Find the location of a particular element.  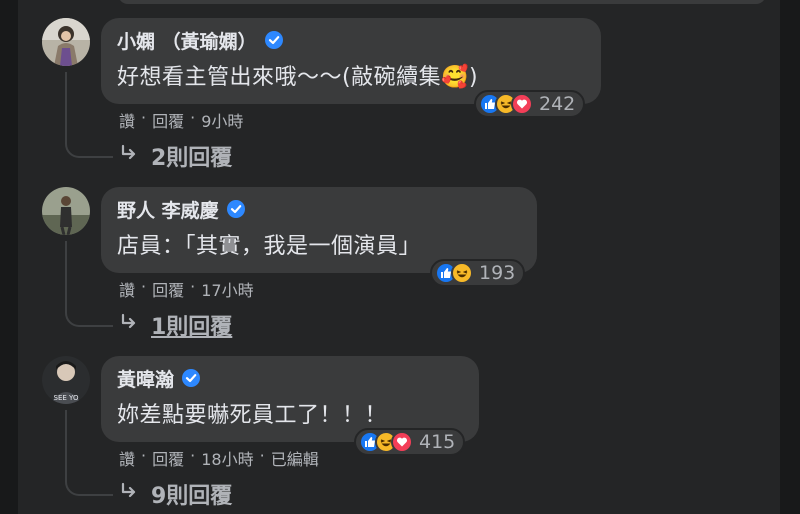

comment-text: 好想看主管出來哦～～(敲碗續集🥰) is located at coordinates (298, 77).